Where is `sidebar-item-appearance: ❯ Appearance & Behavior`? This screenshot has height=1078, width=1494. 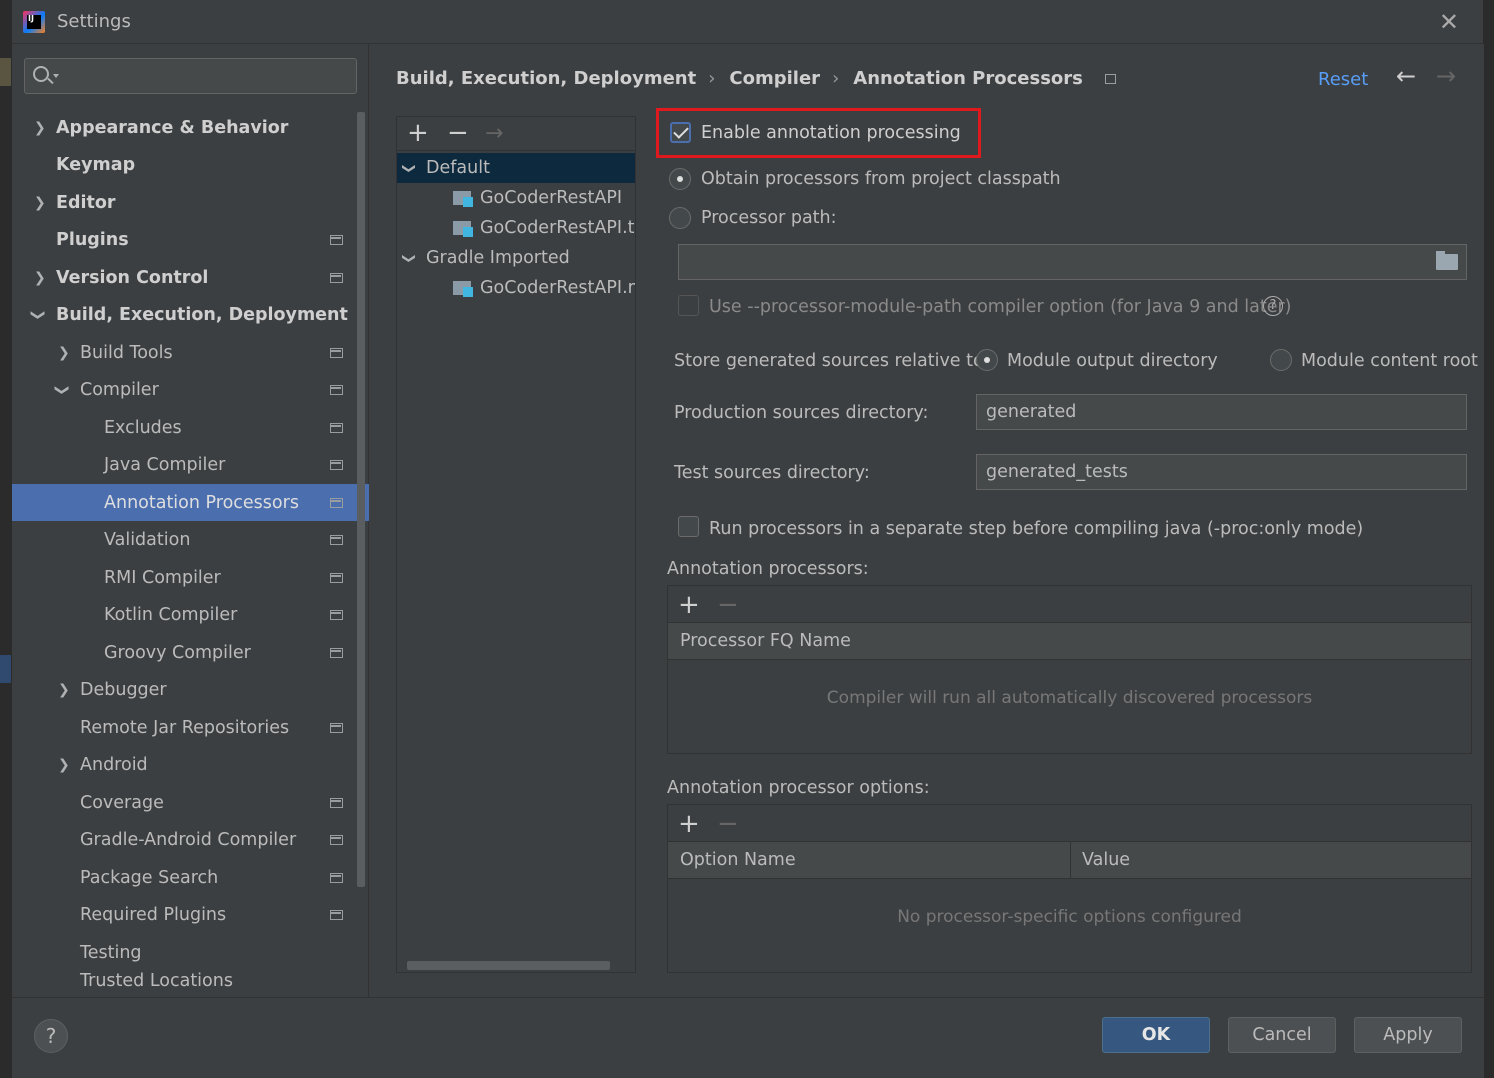
sidebar-item-appearance: ❯ Appearance & Behavior is located at coordinates (190, 127).